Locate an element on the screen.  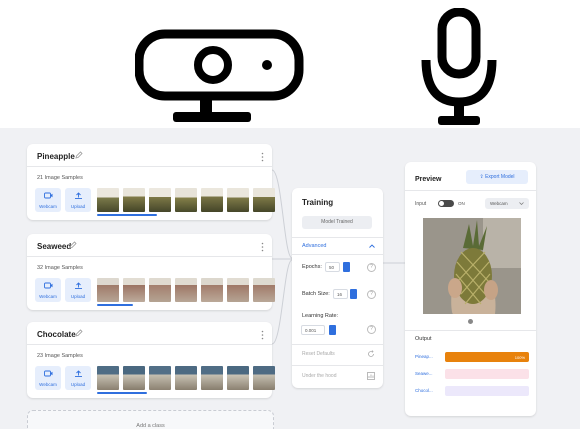
source-value: Webcam is located at coordinates (499, 203).